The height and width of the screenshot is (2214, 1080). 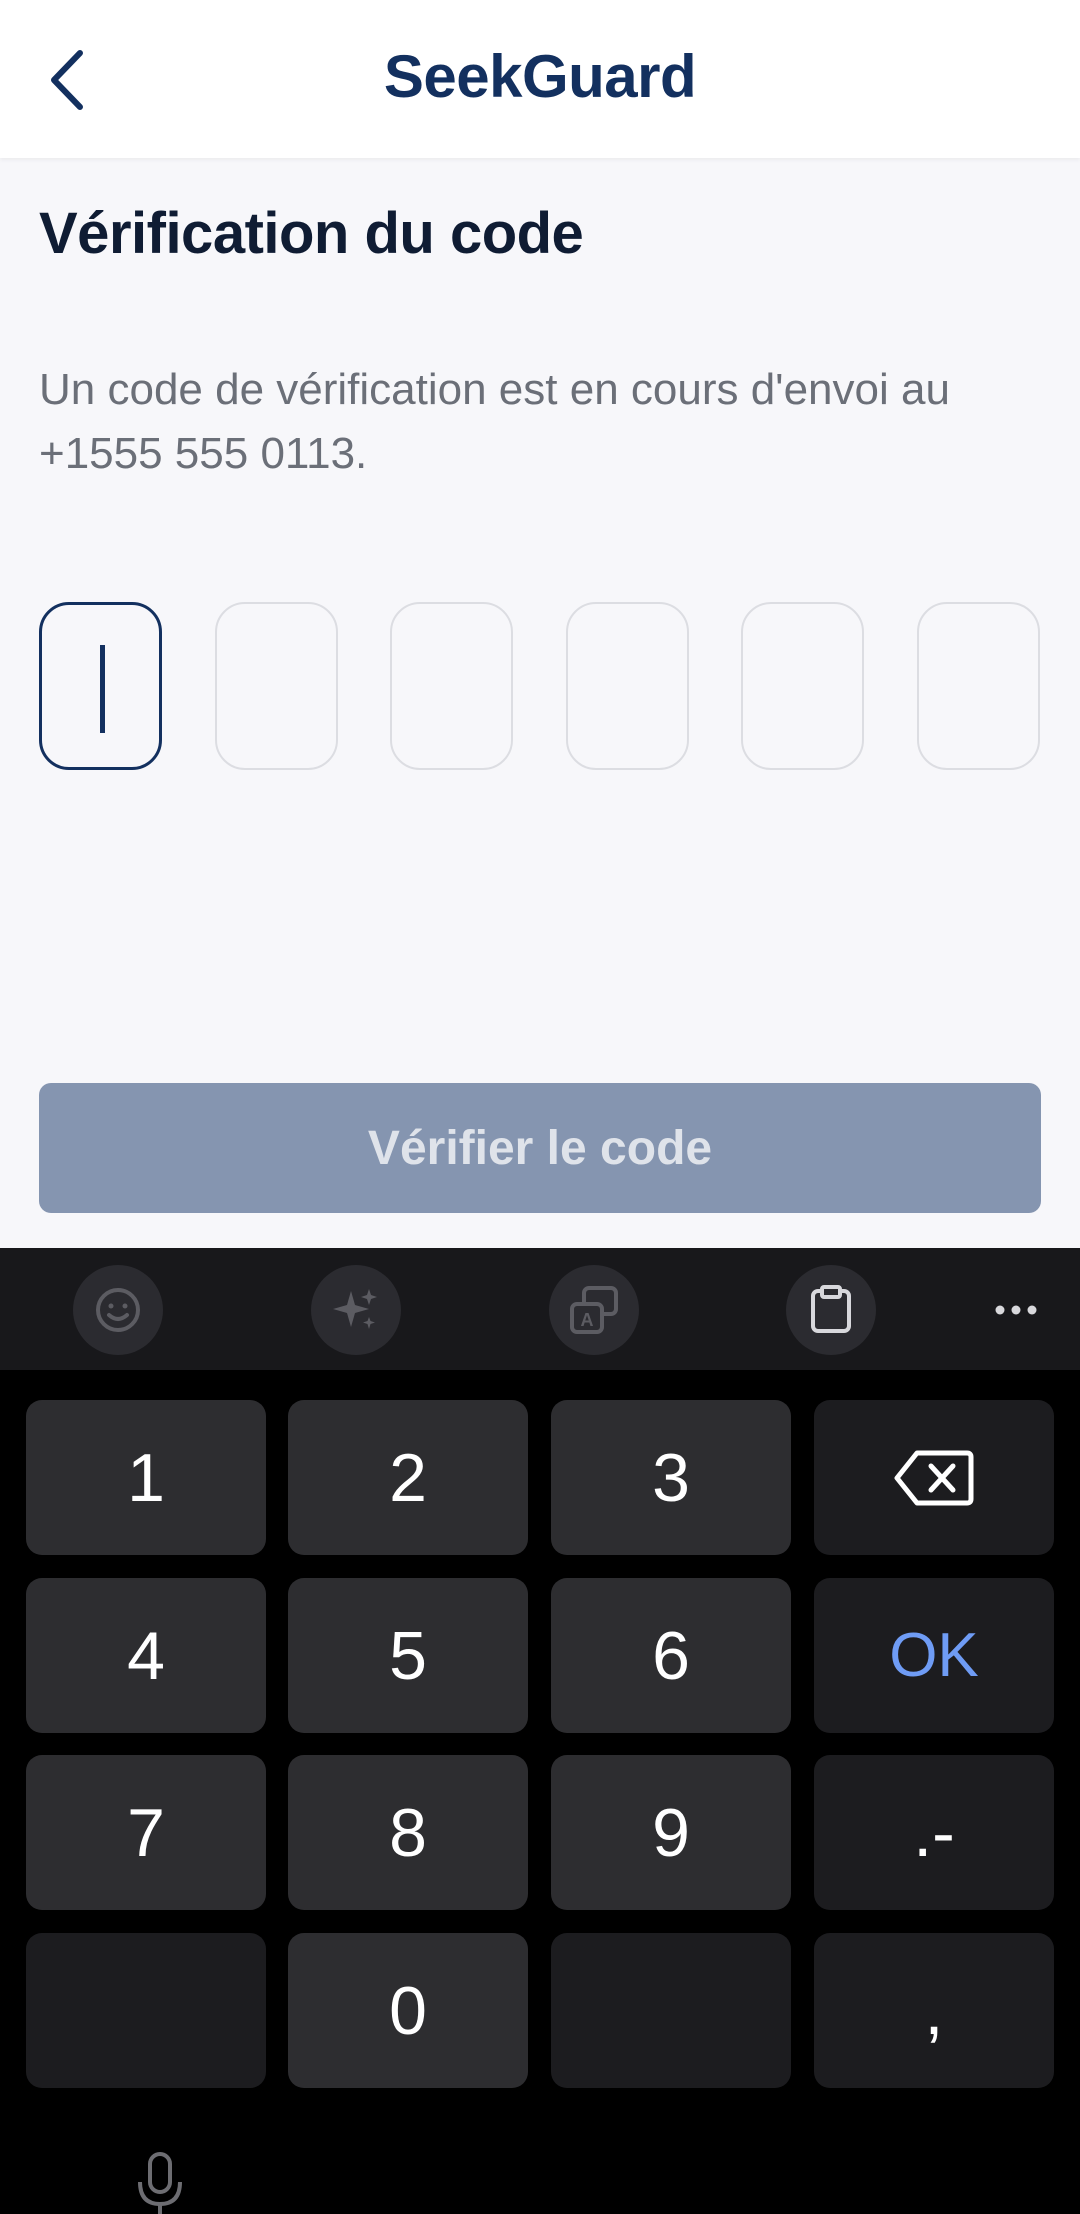 What do you see at coordinates (408, 1655) in the screenshot?
I see `key-5: 5` at bounding box center [408, 1655].